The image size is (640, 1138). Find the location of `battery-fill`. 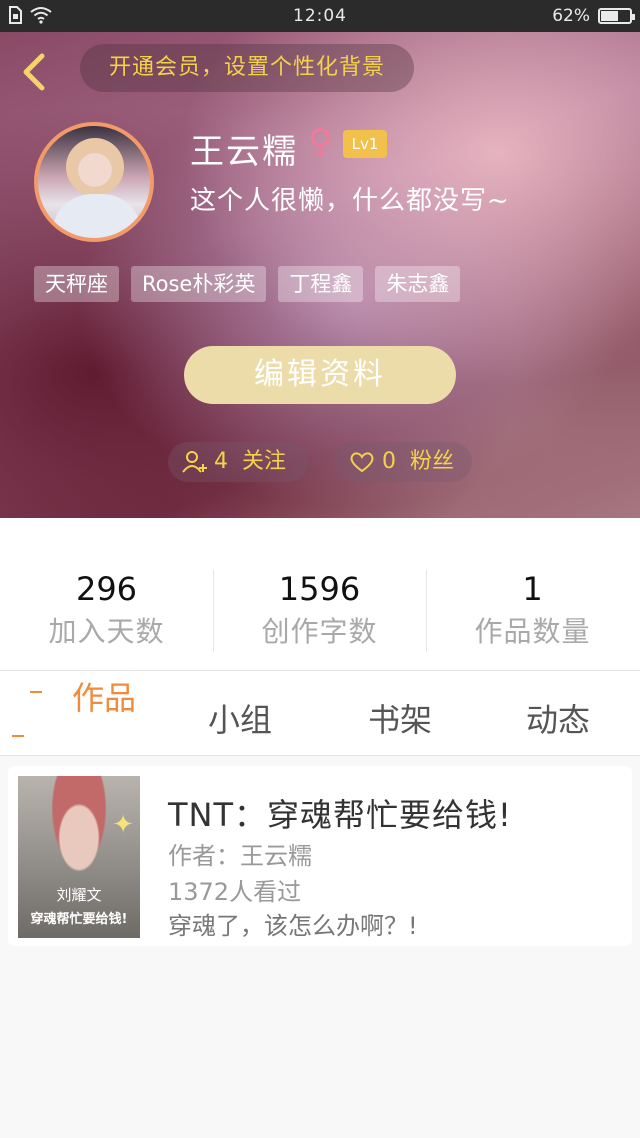

battery-fill is located at coordinates (610, 16).